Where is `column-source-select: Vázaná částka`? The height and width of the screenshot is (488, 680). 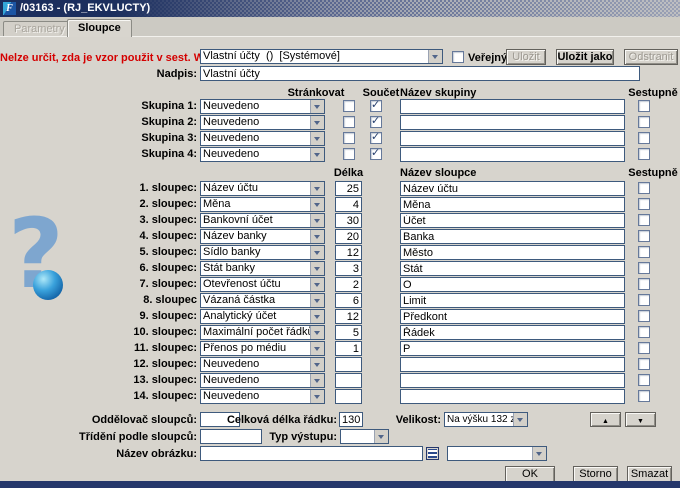
column-source-select: Vázaná částka is located at coordinates (262, 300).